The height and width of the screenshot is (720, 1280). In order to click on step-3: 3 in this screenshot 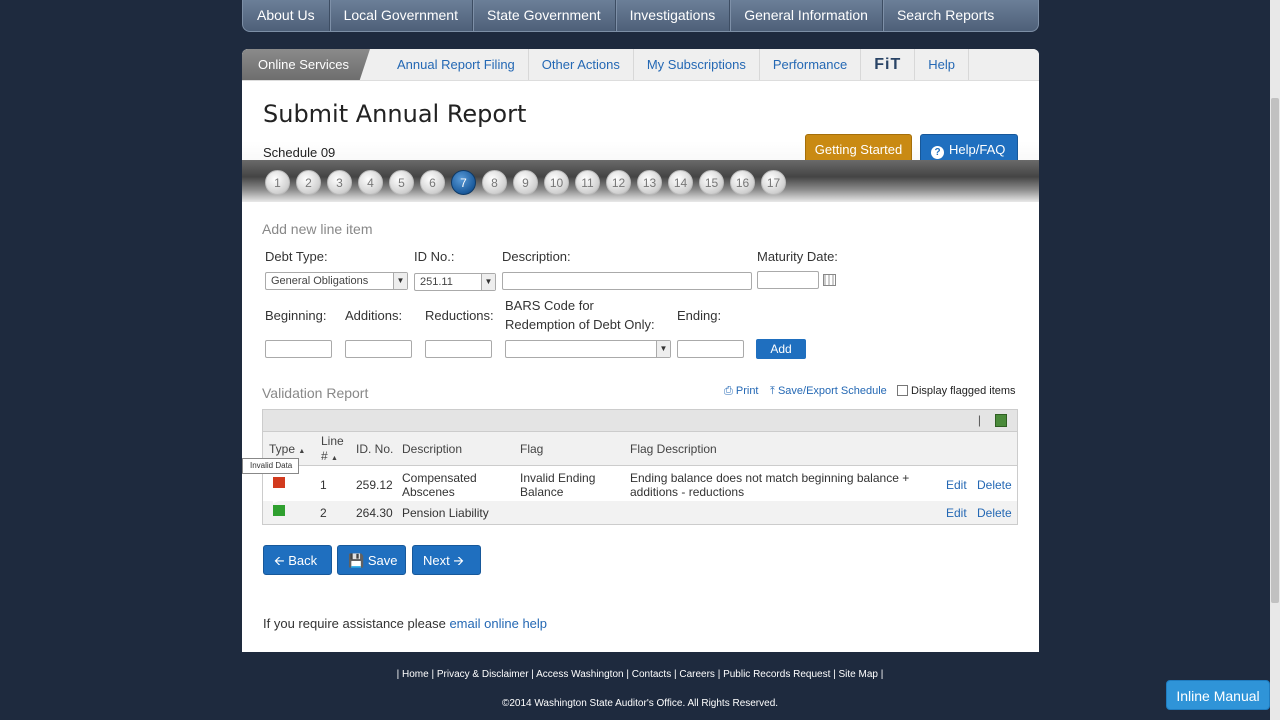, I will do `click(339, 182)`.